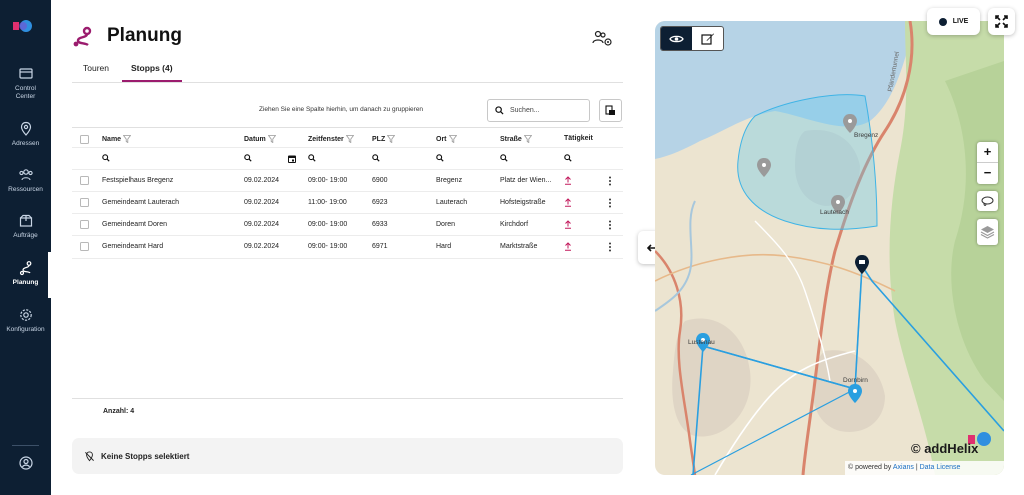 The height and width of the screenshot is (495, 1024). What do you see at coordinates (25, 226) in the screenshot?
I see `sidebar-item-auftraege: Aufträge` at bounding box center [25, 226].